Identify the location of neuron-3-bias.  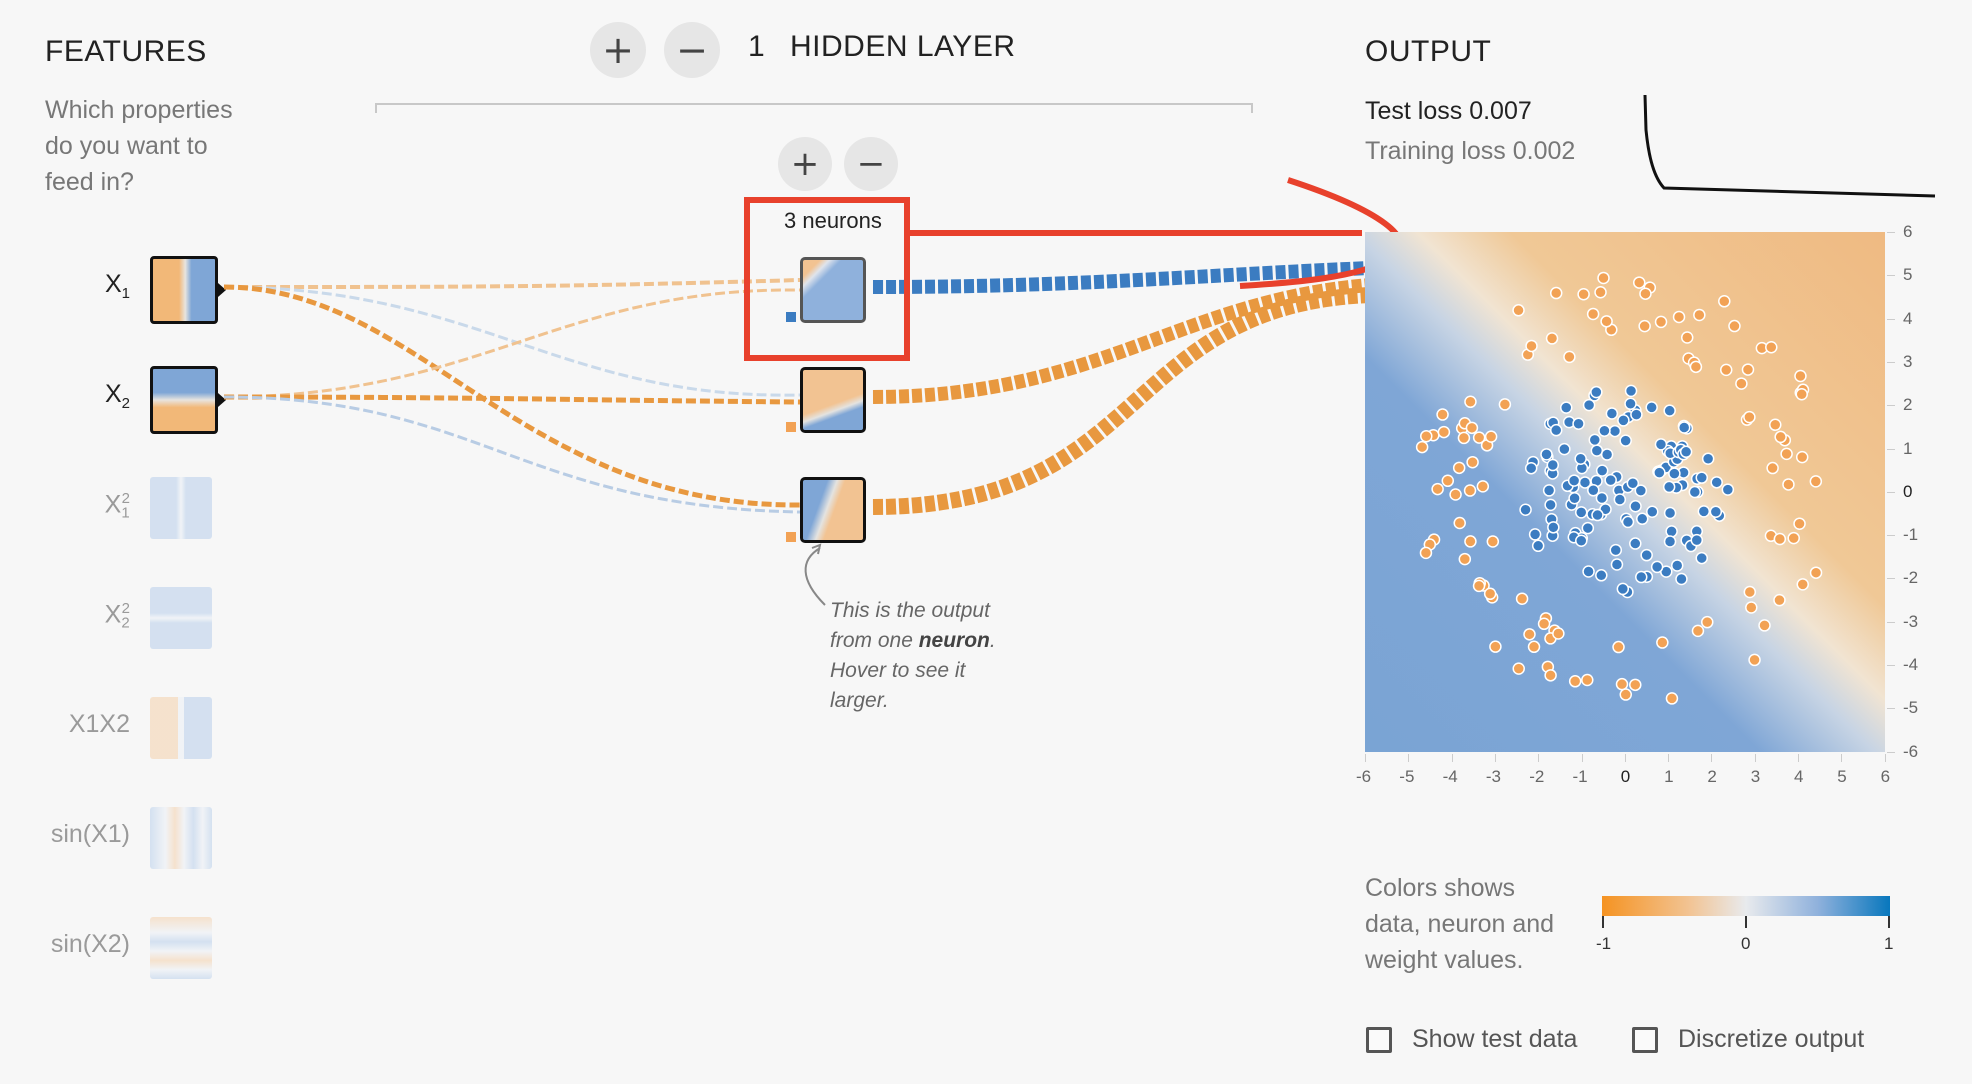
(791, 537).